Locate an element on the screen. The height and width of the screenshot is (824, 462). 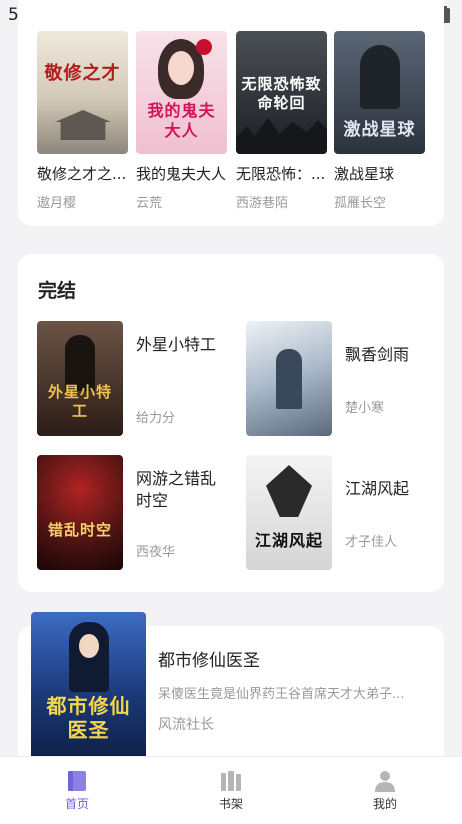
section-title: 完结 is located at coordinates (57, 291).